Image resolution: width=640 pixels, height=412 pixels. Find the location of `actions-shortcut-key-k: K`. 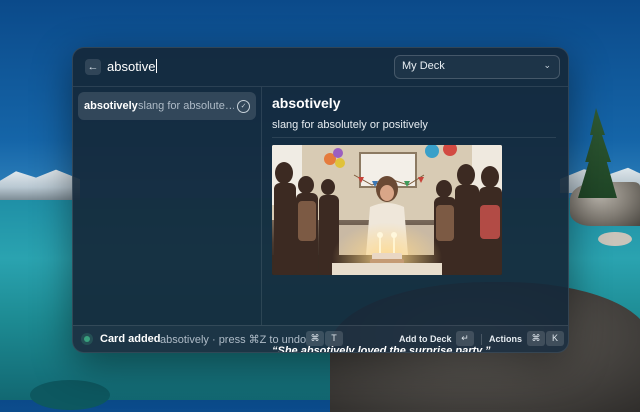

actions-shortcut-key-k: K is located at coordinates (555, 338).